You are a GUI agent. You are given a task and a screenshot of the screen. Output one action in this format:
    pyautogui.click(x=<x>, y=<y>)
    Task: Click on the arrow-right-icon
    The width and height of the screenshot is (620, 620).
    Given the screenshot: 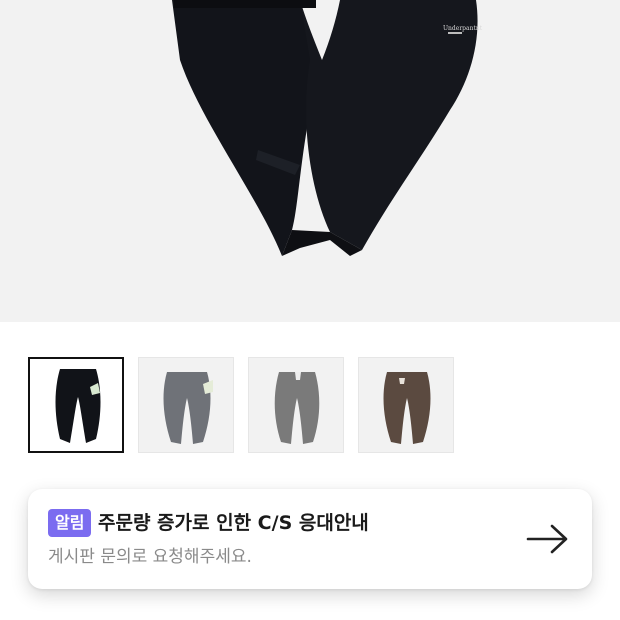 What is the action you would take?
    pyautogui.click(x=548, y=539)
    